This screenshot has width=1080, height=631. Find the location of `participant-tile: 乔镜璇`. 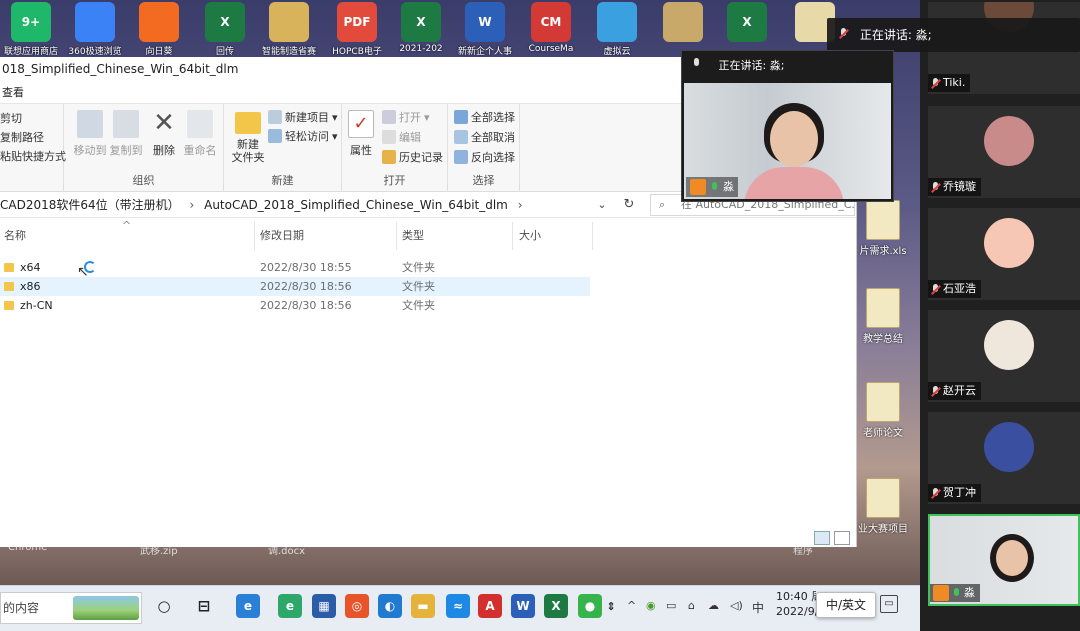

participant-tile: 乔镜璇 is located at coordinates (1004, 152).